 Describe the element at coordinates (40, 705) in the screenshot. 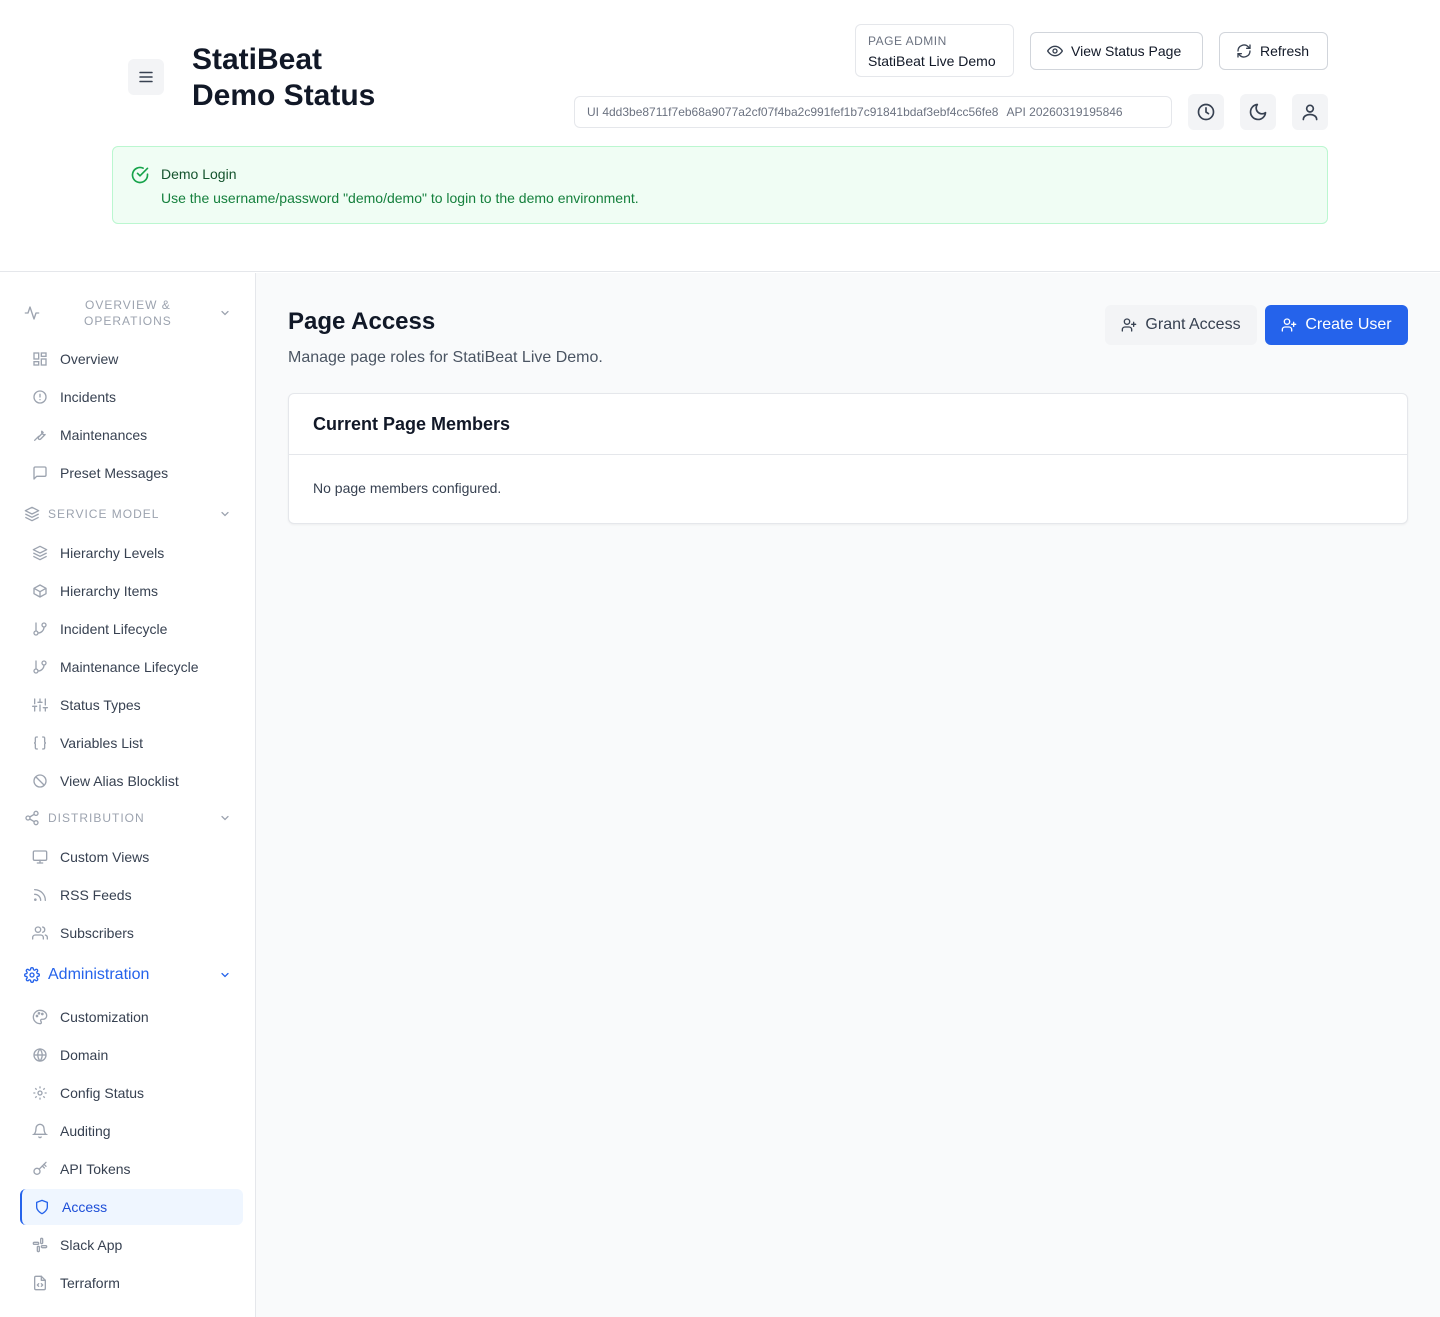

I see `sliders-icon` at that location.